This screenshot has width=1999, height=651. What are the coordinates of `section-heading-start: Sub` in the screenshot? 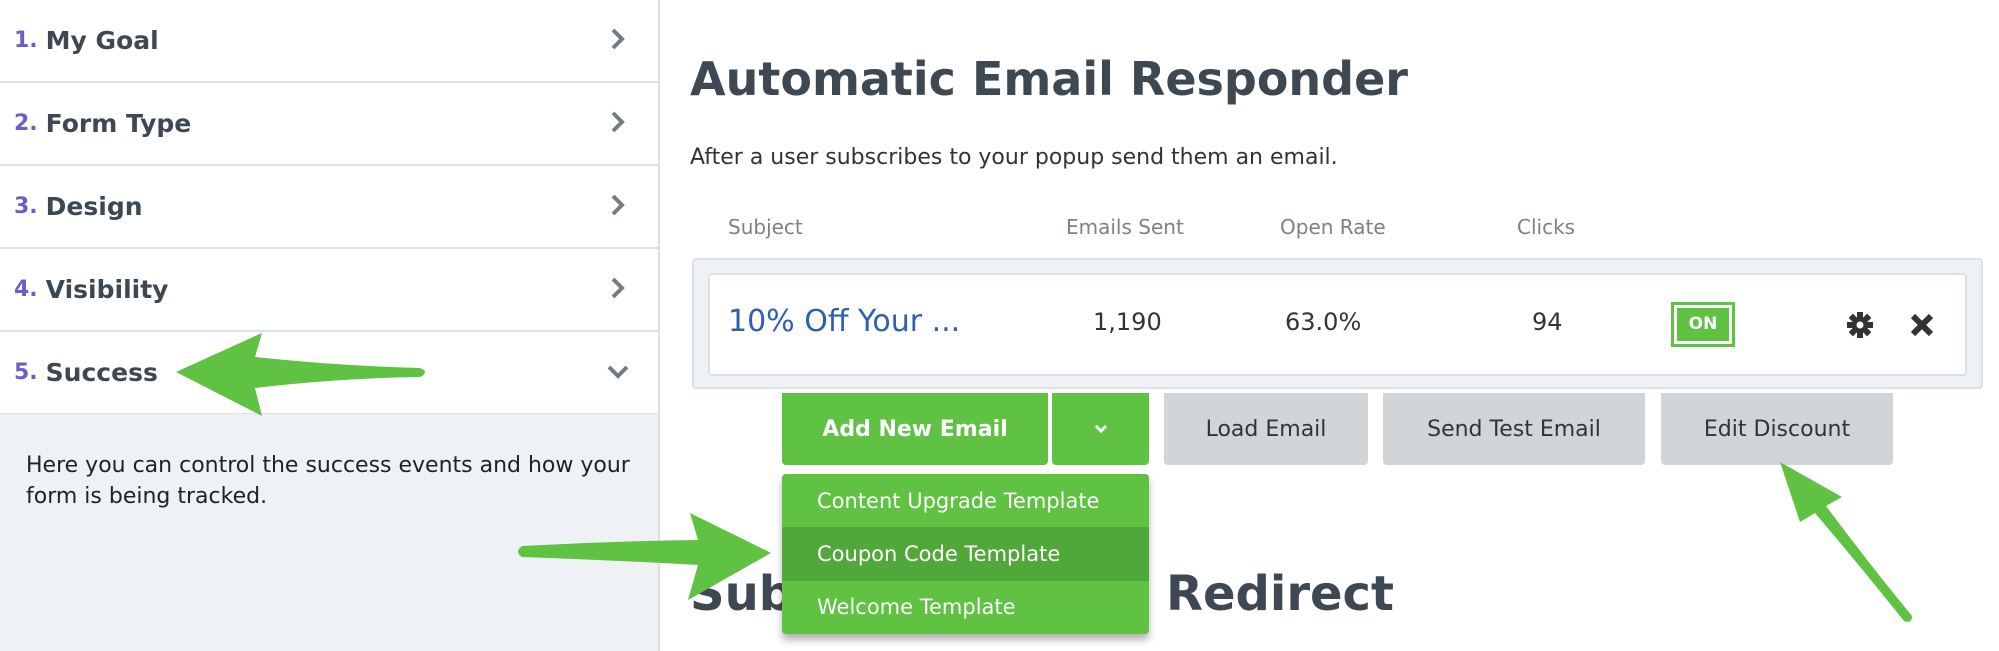 It's located at (742, 594).